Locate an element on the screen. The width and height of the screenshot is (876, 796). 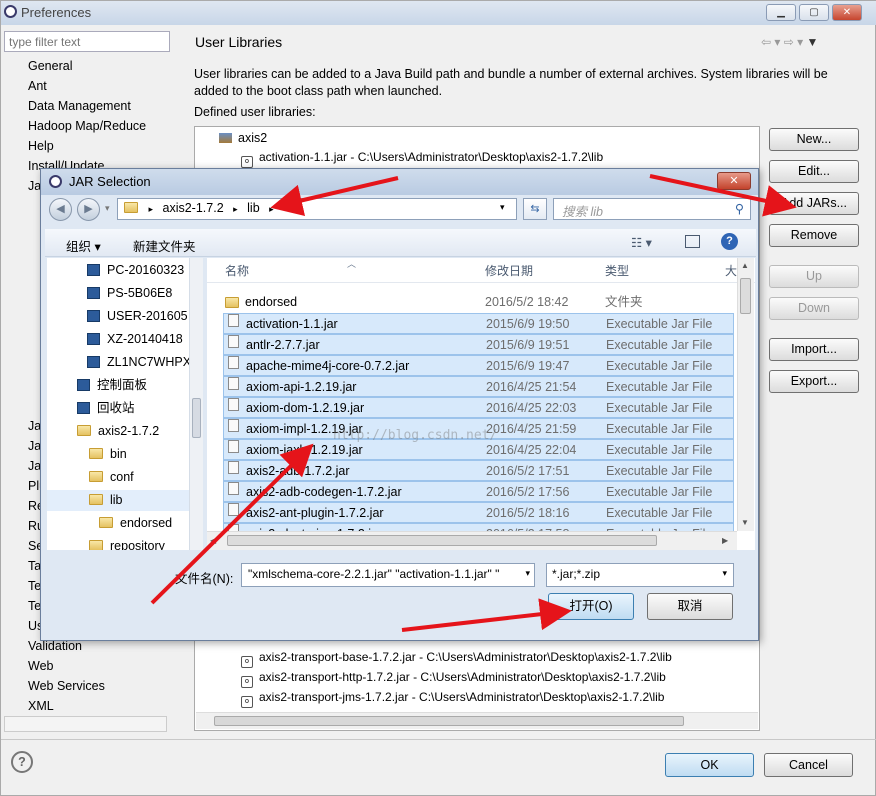
maximize-button: ▢ is located at coordinates (814, 12).